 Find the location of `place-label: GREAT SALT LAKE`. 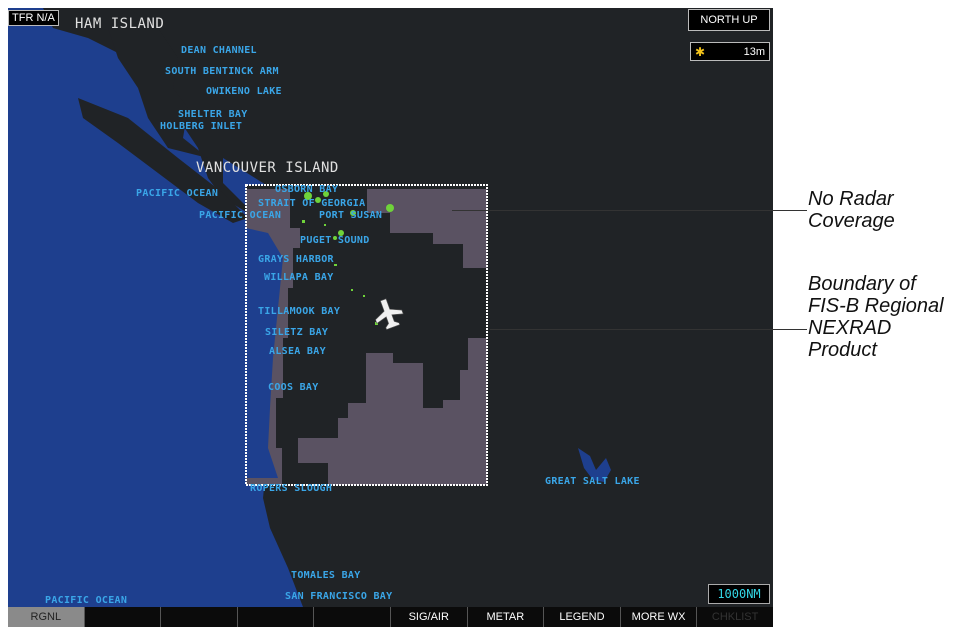

place-label: GREAT SALT LAKE is located at coordinates (592, 481).